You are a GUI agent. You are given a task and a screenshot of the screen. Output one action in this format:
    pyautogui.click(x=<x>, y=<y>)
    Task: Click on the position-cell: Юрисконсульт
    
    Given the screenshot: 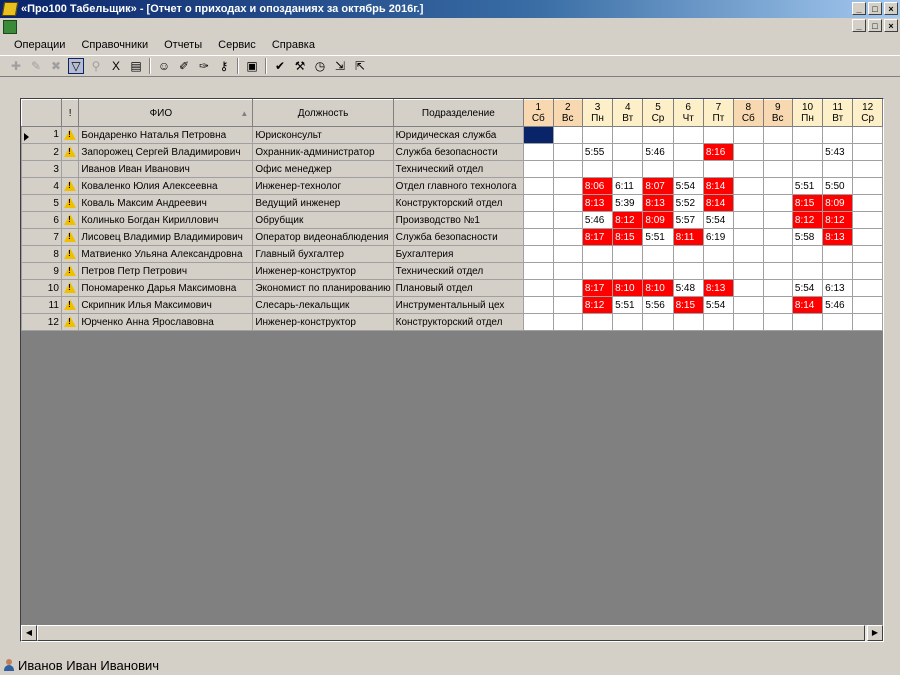 What is the action you would take?
    pyautogui.click(x=323, y=135)
    